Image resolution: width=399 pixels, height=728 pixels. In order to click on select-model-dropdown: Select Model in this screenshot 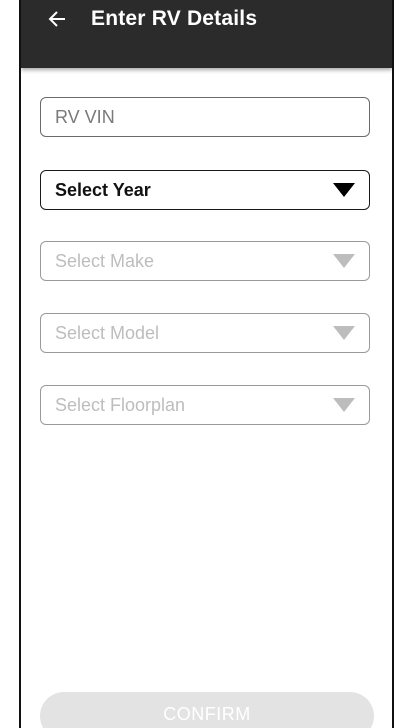, I will do `click(205, 333)`.